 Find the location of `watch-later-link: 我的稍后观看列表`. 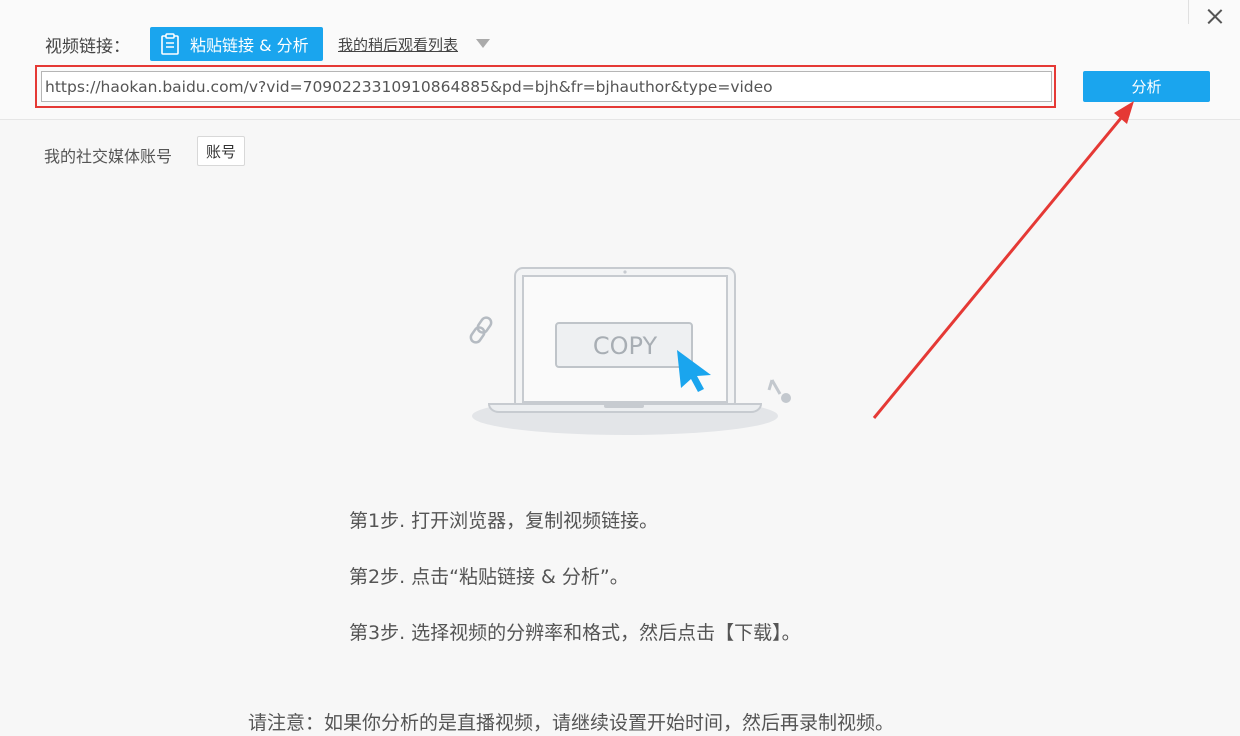

watch-later-link: 我的稍后观看列表 is located at coordinates (398, 44).